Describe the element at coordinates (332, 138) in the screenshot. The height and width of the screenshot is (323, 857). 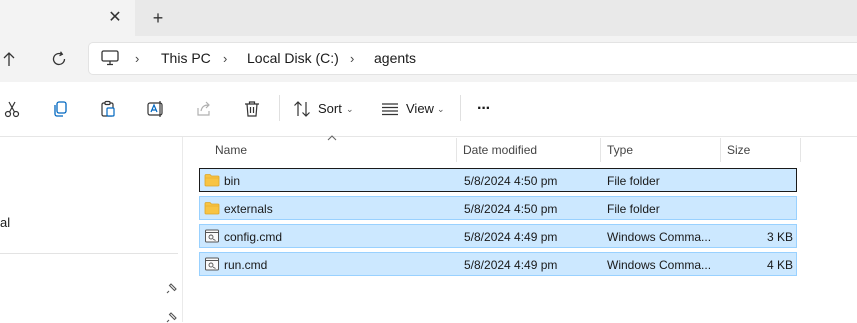
I see `sort-ascending-icon` at that location.